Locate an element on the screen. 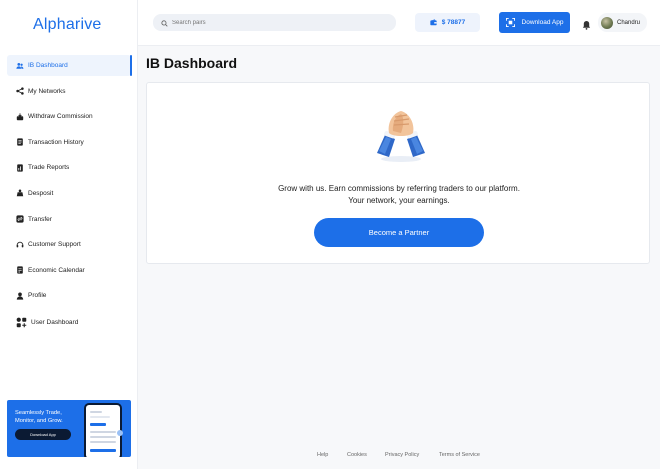 The height and width of the screenshot is (469, 660). sidebar-item-economic-calendar: Economic Calendar is located at coordinates (69, 270).